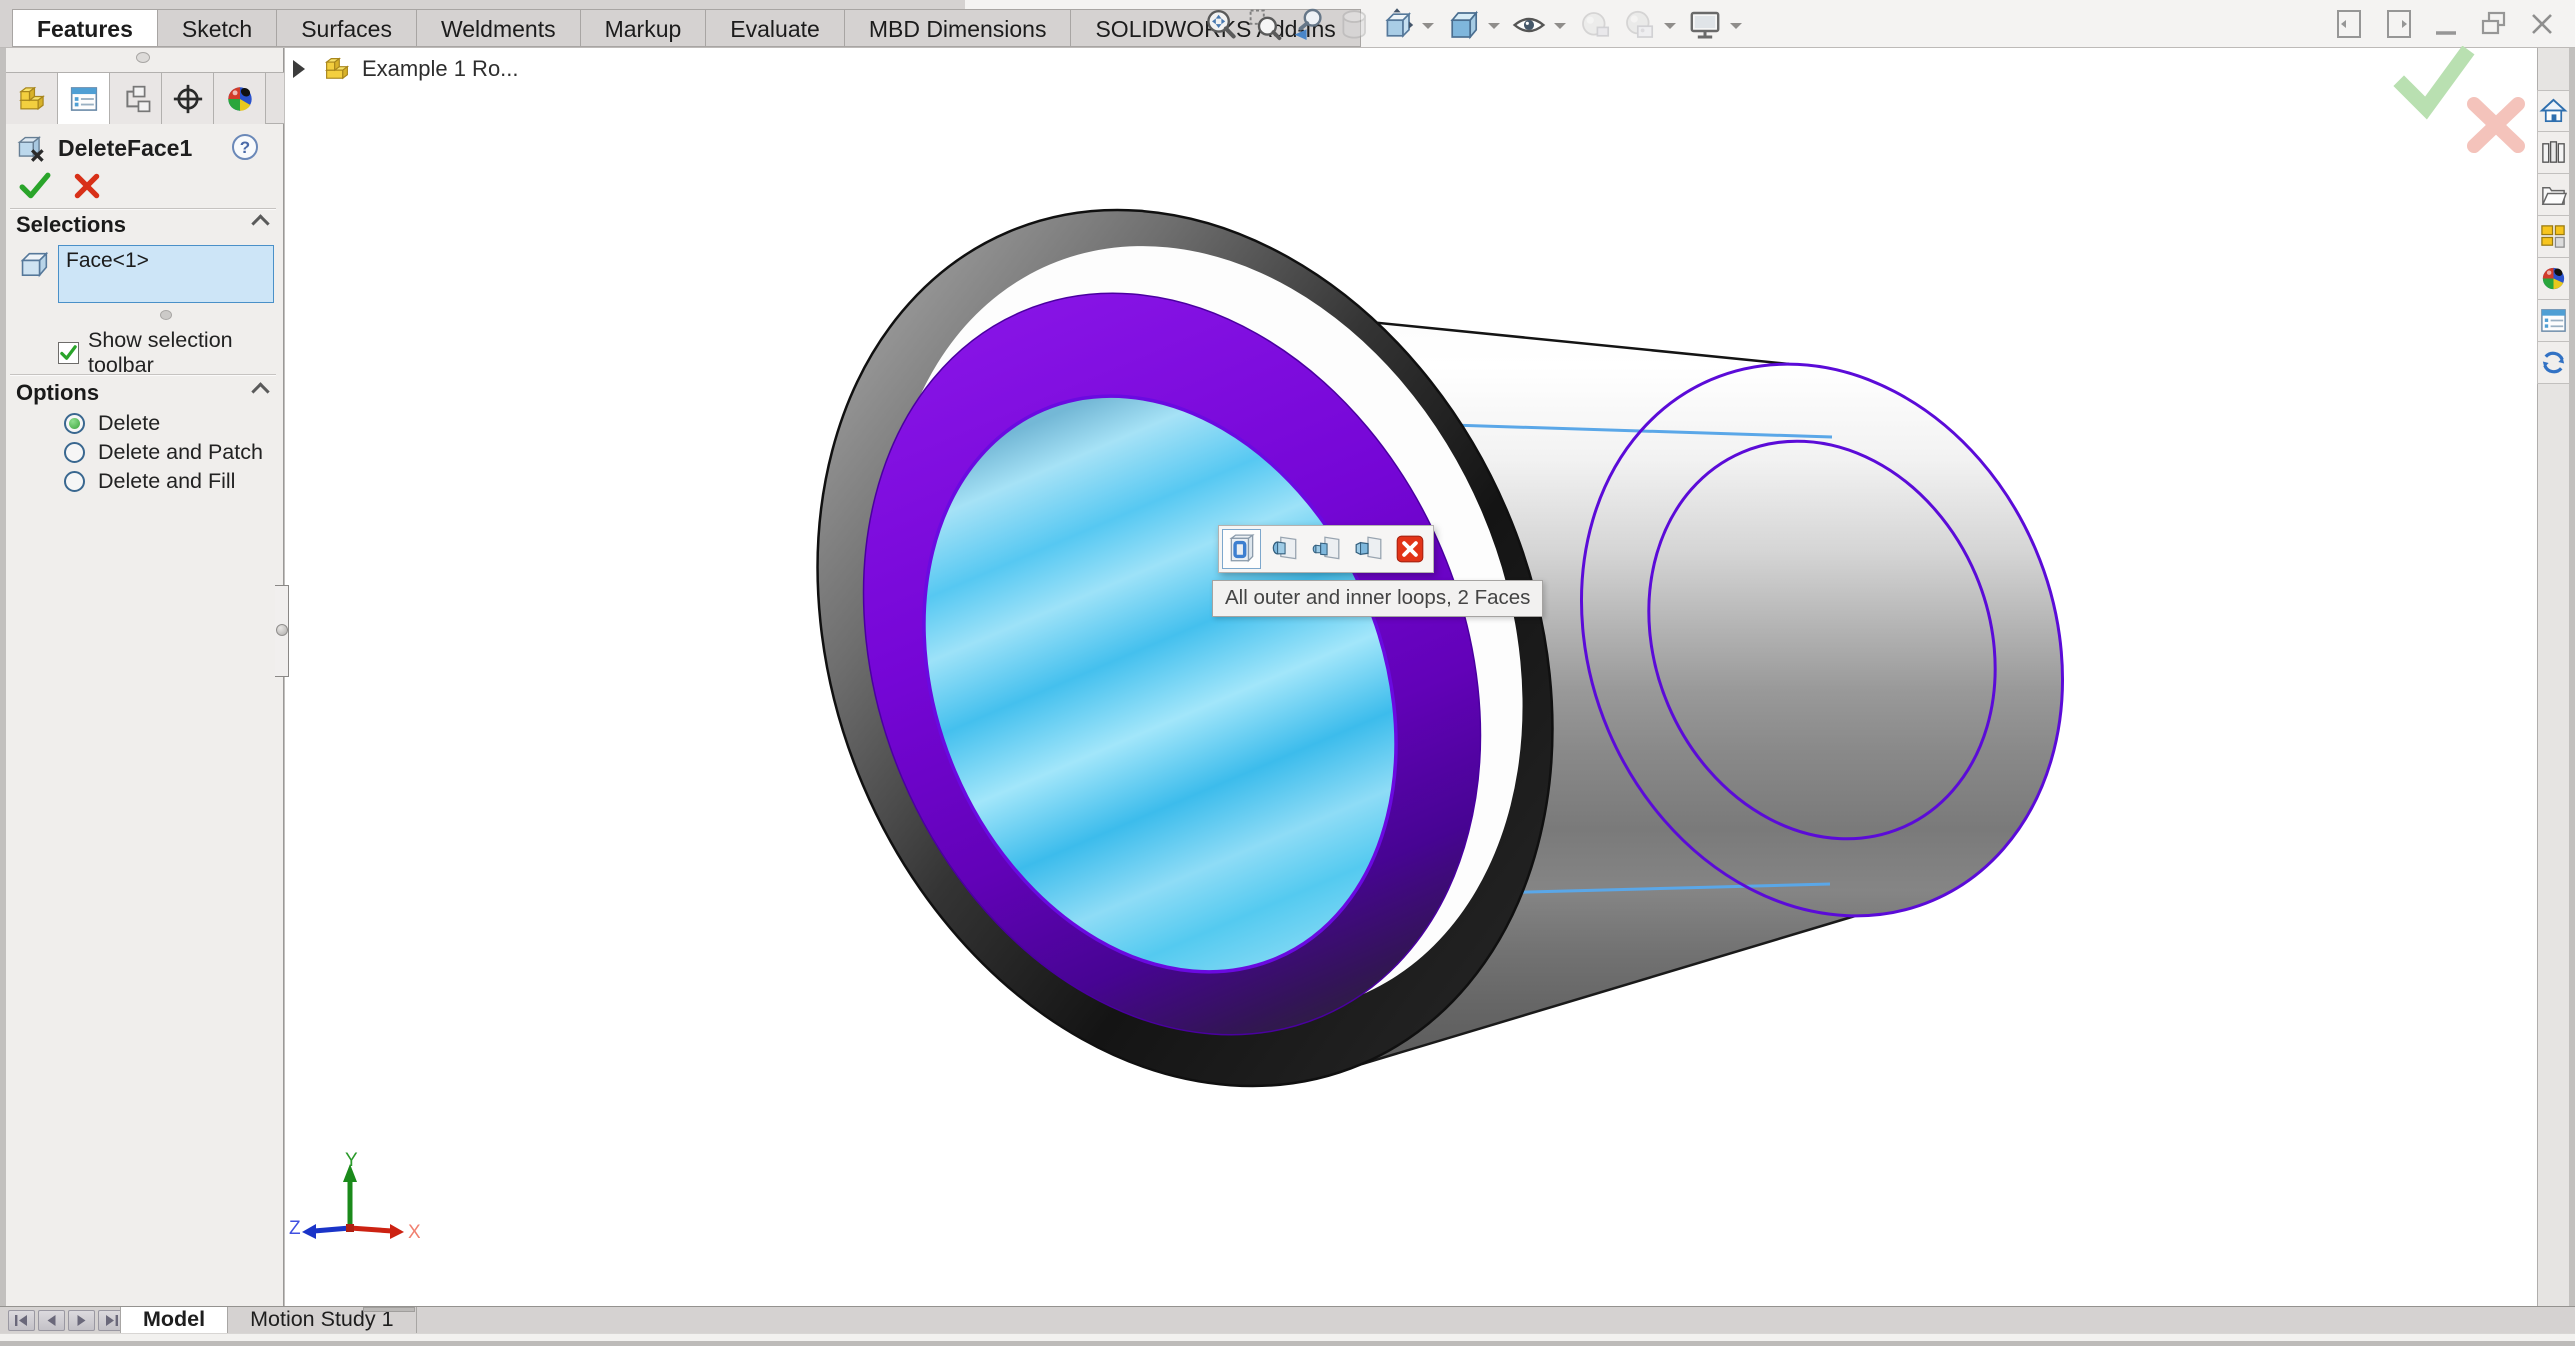 This screenshot has height=1346, width=2575. I want to click on view-palette-icon, so click(2553, 237).